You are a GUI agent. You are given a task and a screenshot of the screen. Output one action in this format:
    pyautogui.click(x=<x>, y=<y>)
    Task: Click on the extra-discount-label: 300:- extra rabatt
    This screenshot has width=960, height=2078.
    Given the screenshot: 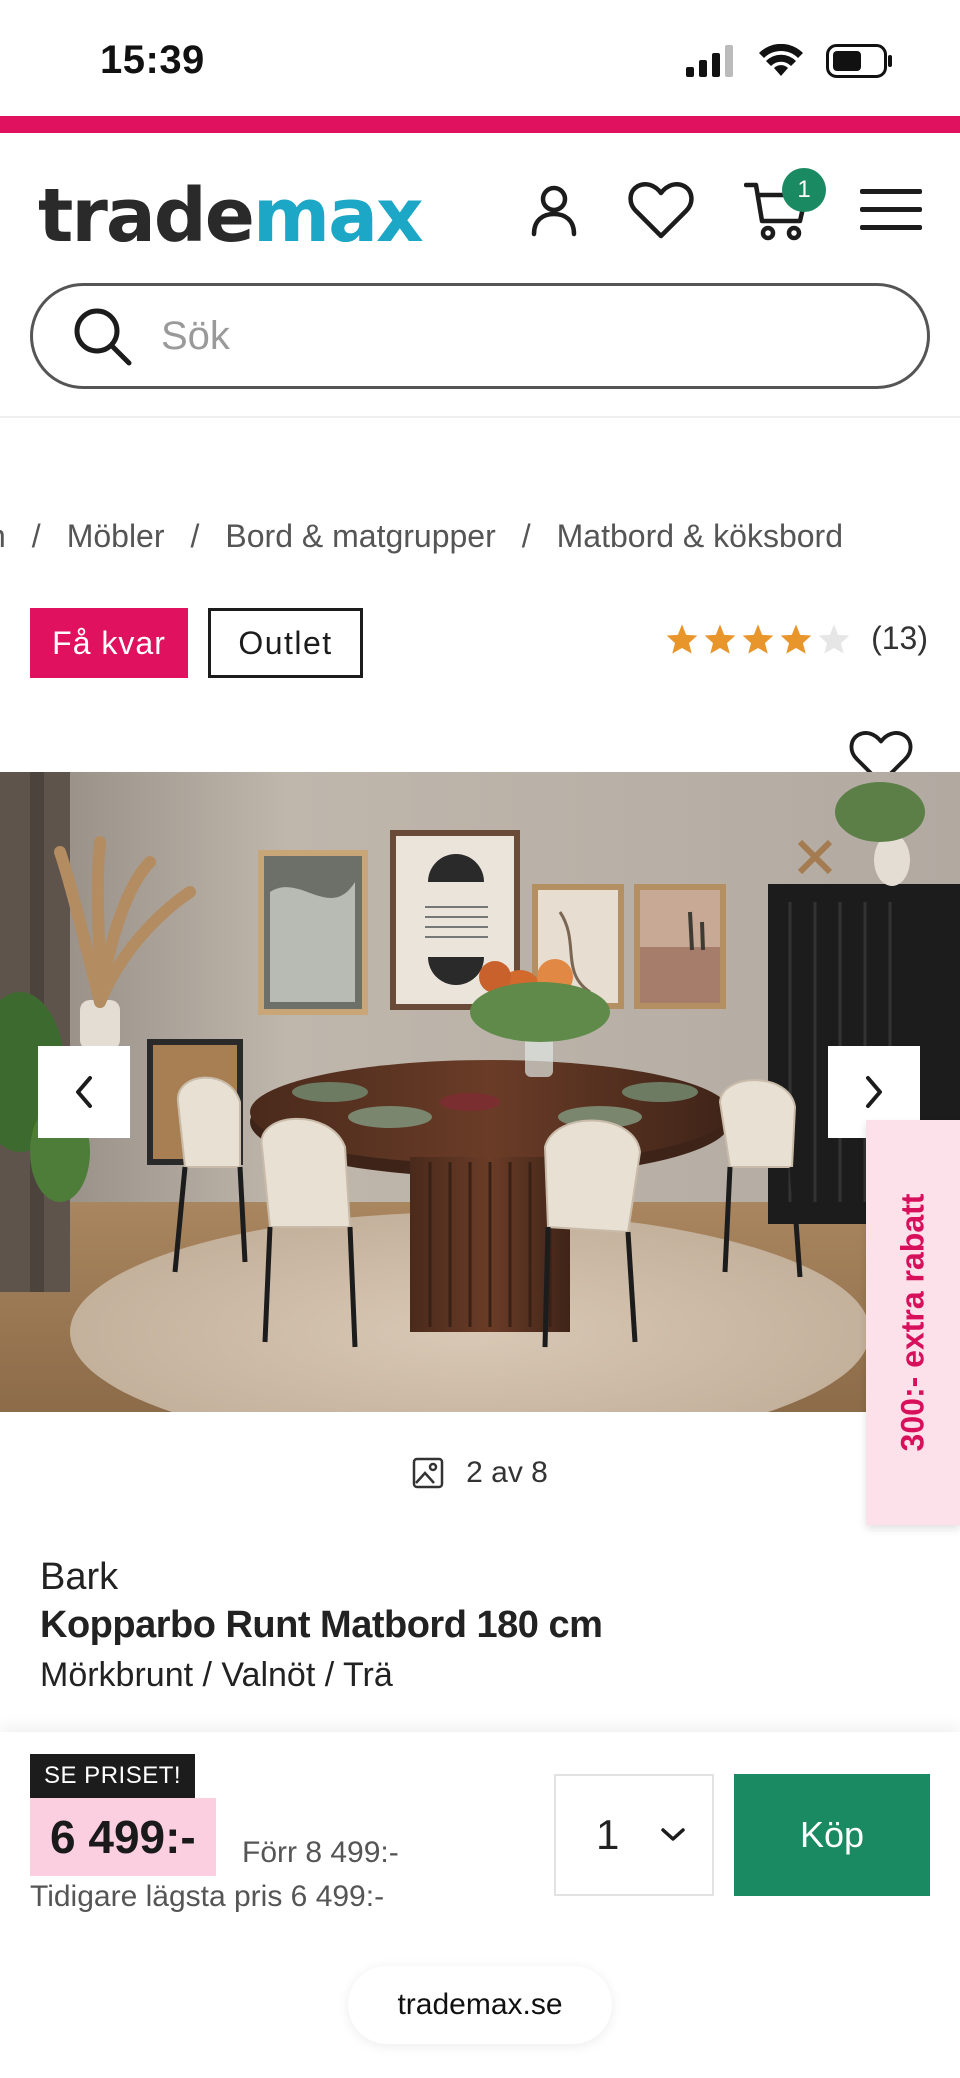 What is the action you would take?
    pyautogui.click(x=912, y=1322)
    